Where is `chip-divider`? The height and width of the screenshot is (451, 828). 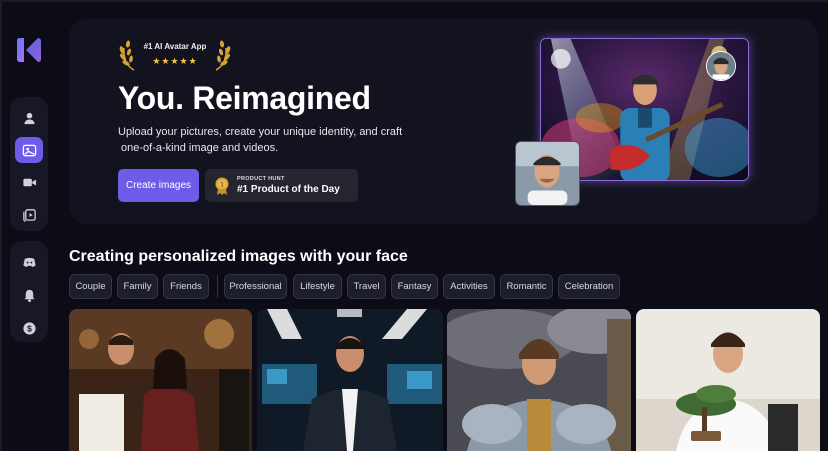
chip-divider is located at coordinates (217, 286).